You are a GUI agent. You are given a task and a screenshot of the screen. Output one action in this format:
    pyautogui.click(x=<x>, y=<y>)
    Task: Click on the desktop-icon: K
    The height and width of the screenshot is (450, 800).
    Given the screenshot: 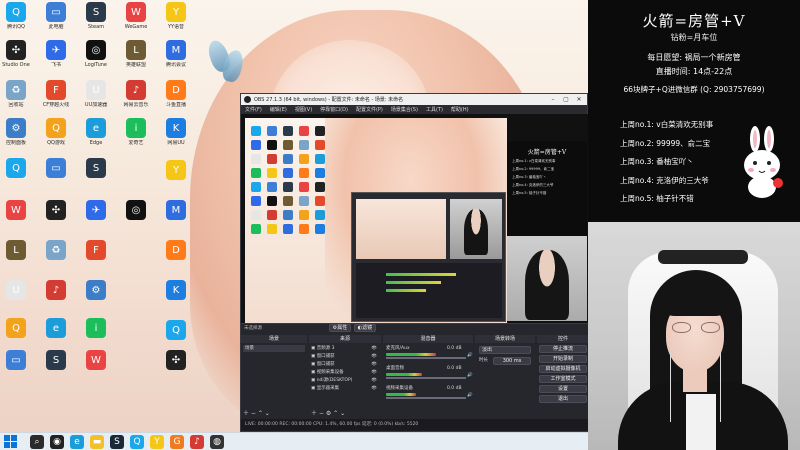 What is the action you would take?
    pyautogui.click(x=176, y=300)
    